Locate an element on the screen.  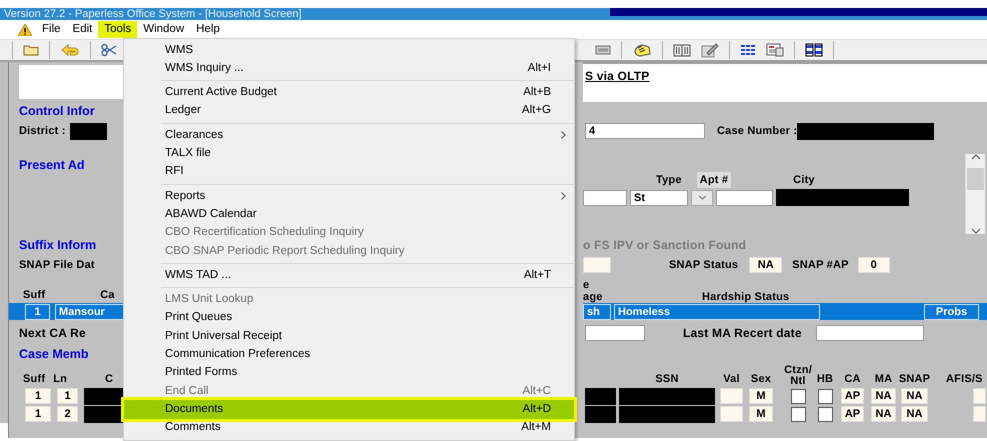
section-heading: Control Infor is located at coordinates (57, 111).